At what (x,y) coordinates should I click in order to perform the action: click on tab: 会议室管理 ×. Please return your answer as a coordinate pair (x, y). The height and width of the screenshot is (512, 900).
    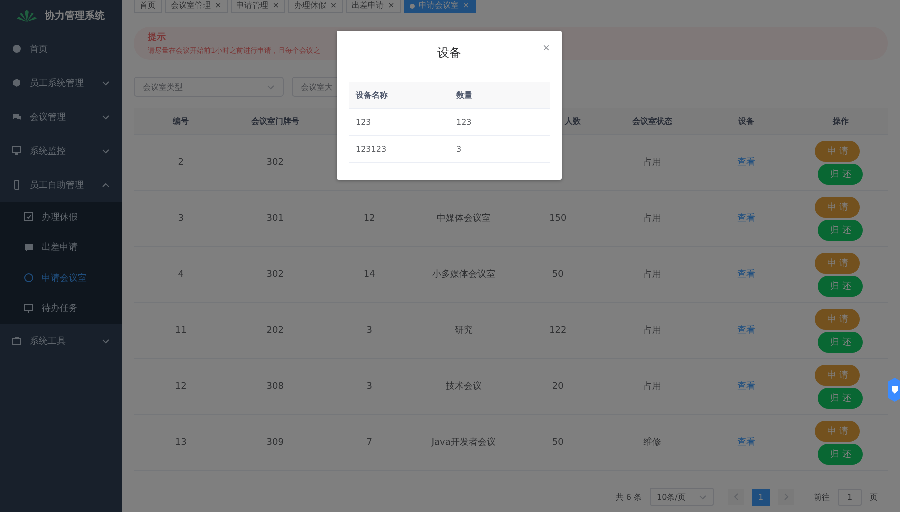
    Looking at the image, I should click on (196, 6).